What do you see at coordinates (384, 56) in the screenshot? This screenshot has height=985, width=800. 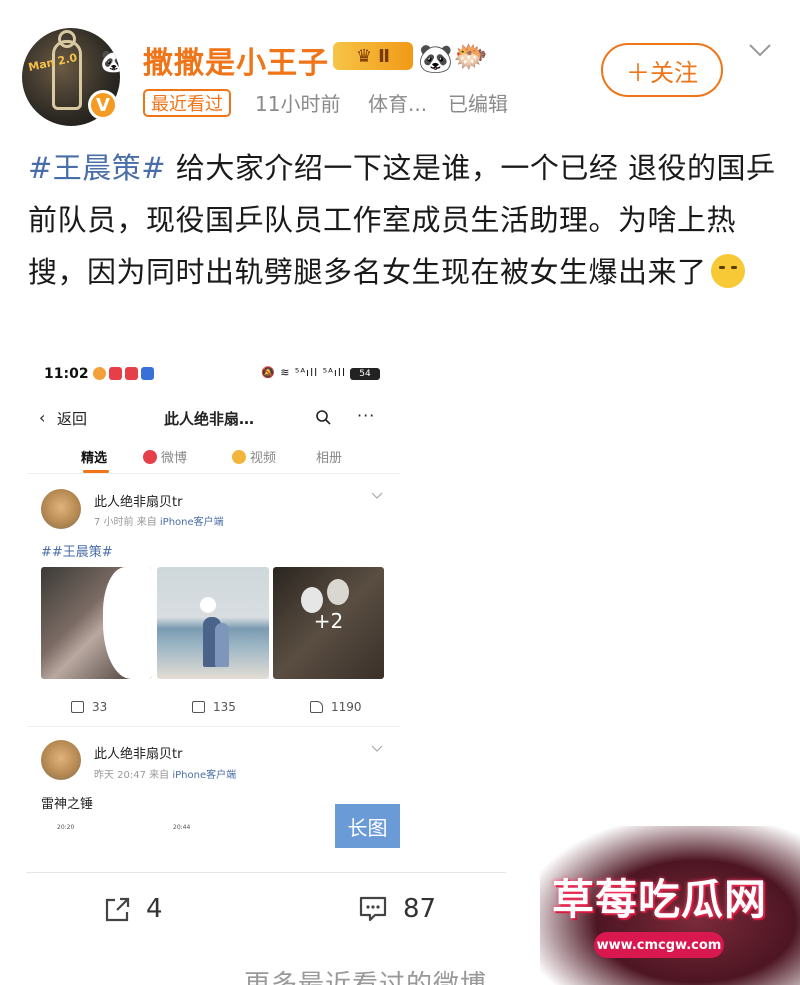 I see `level-text: Ⅱ` at bounding box center [384, 56].